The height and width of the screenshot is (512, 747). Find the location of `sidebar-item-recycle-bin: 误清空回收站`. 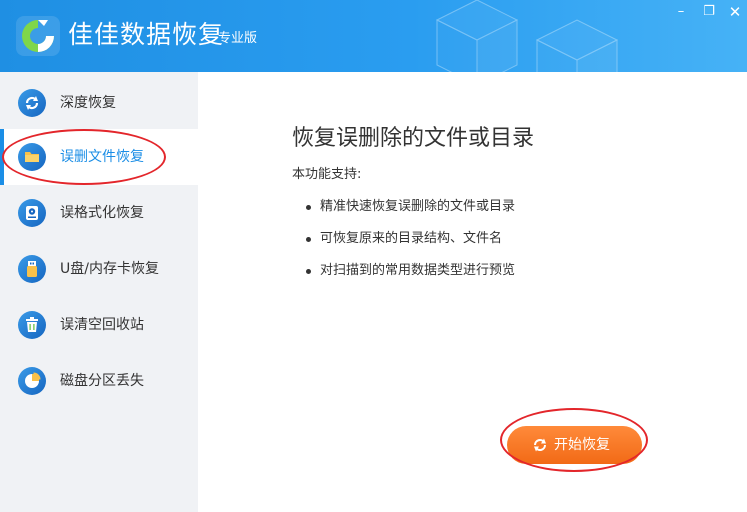

sidebar-item-recycle-bin: 误清空回收站 is located at coordinates (99, 325).